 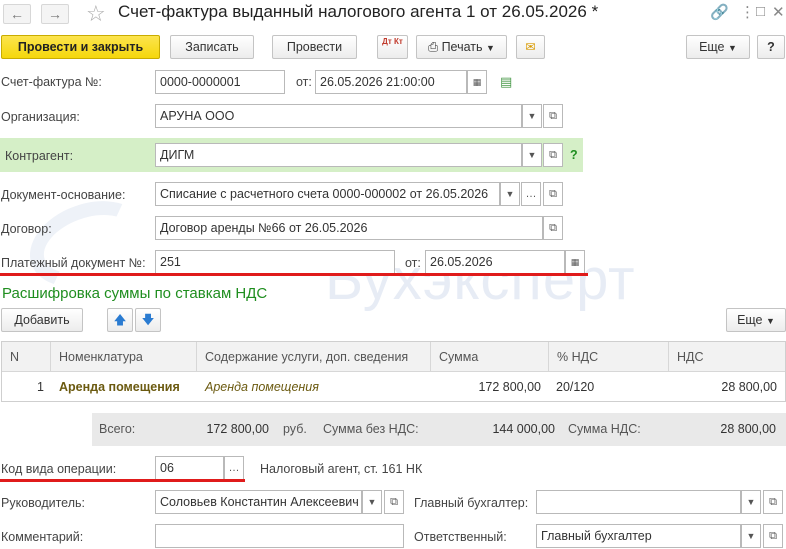 I want to click on chief-accountant-field, so click(x=638, y=502).